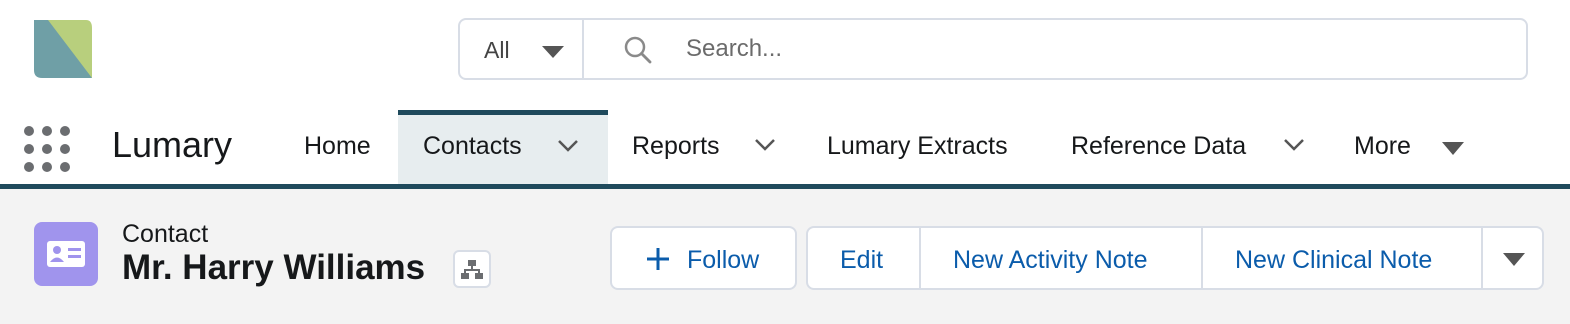 The width and height of the screenshot is (1570, 324). I want to click on search-scope-dropdown: All, so click(522, 49).